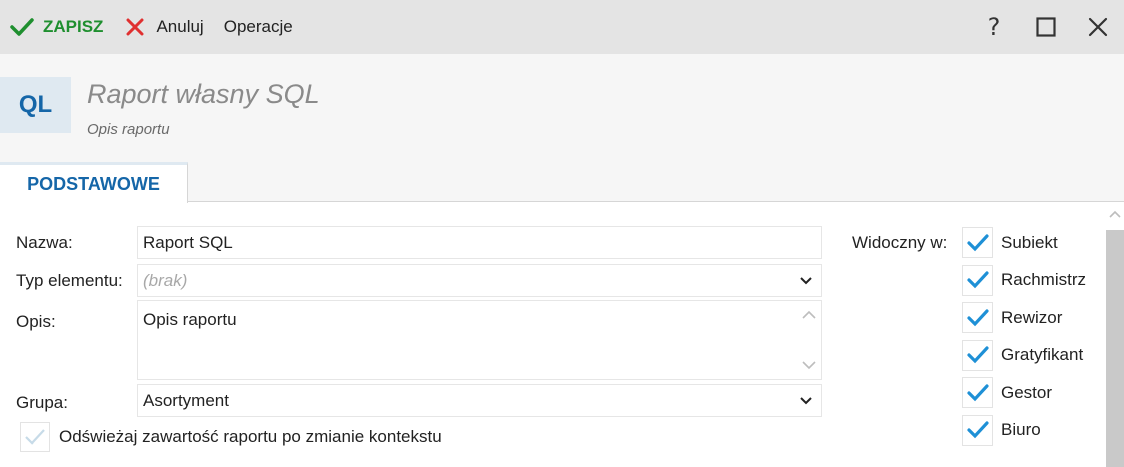  I want to click on help-button: ?, so click(994, 27).